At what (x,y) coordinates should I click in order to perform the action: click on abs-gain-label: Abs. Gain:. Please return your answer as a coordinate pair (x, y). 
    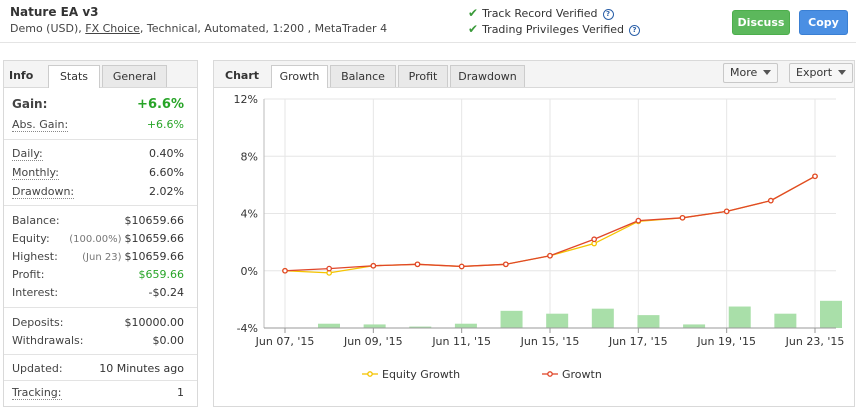
    Looking at the image, I should click on (40, 125).